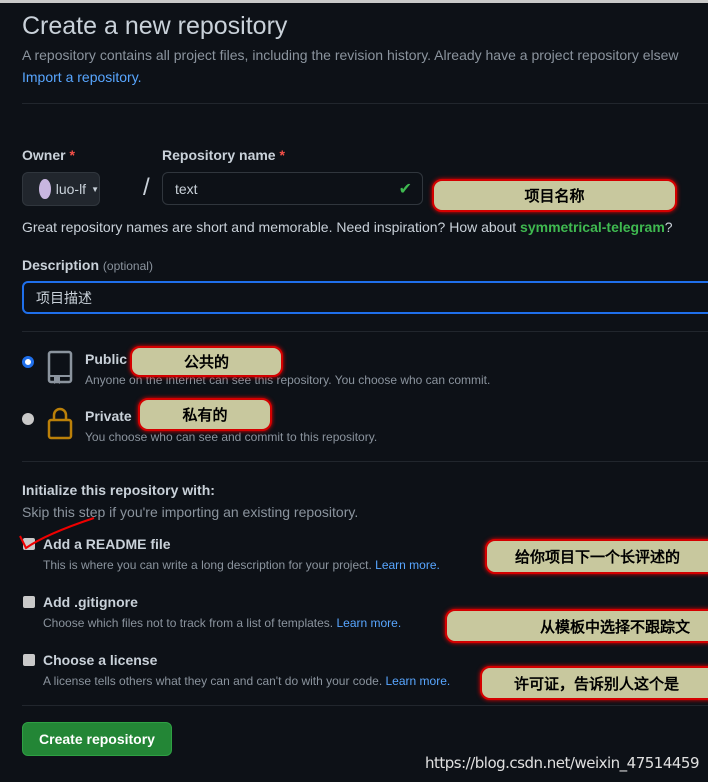 This screenshot has width=708, height=782. What do you see at coordinates (100, 660) in the screenshot?
I see `license-label: Choose a license` at bounding box center [100, 660].